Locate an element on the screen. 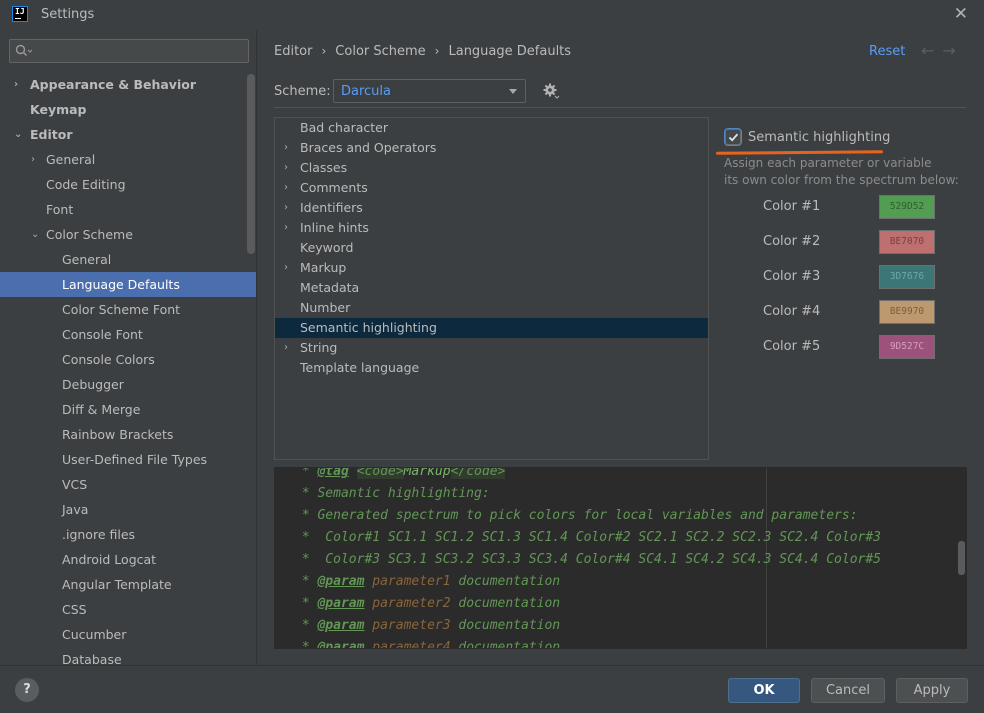 Image resolution: width=984 pixels, height=713 pixels. sidebar-item: General is located at coordinates (128, 259).